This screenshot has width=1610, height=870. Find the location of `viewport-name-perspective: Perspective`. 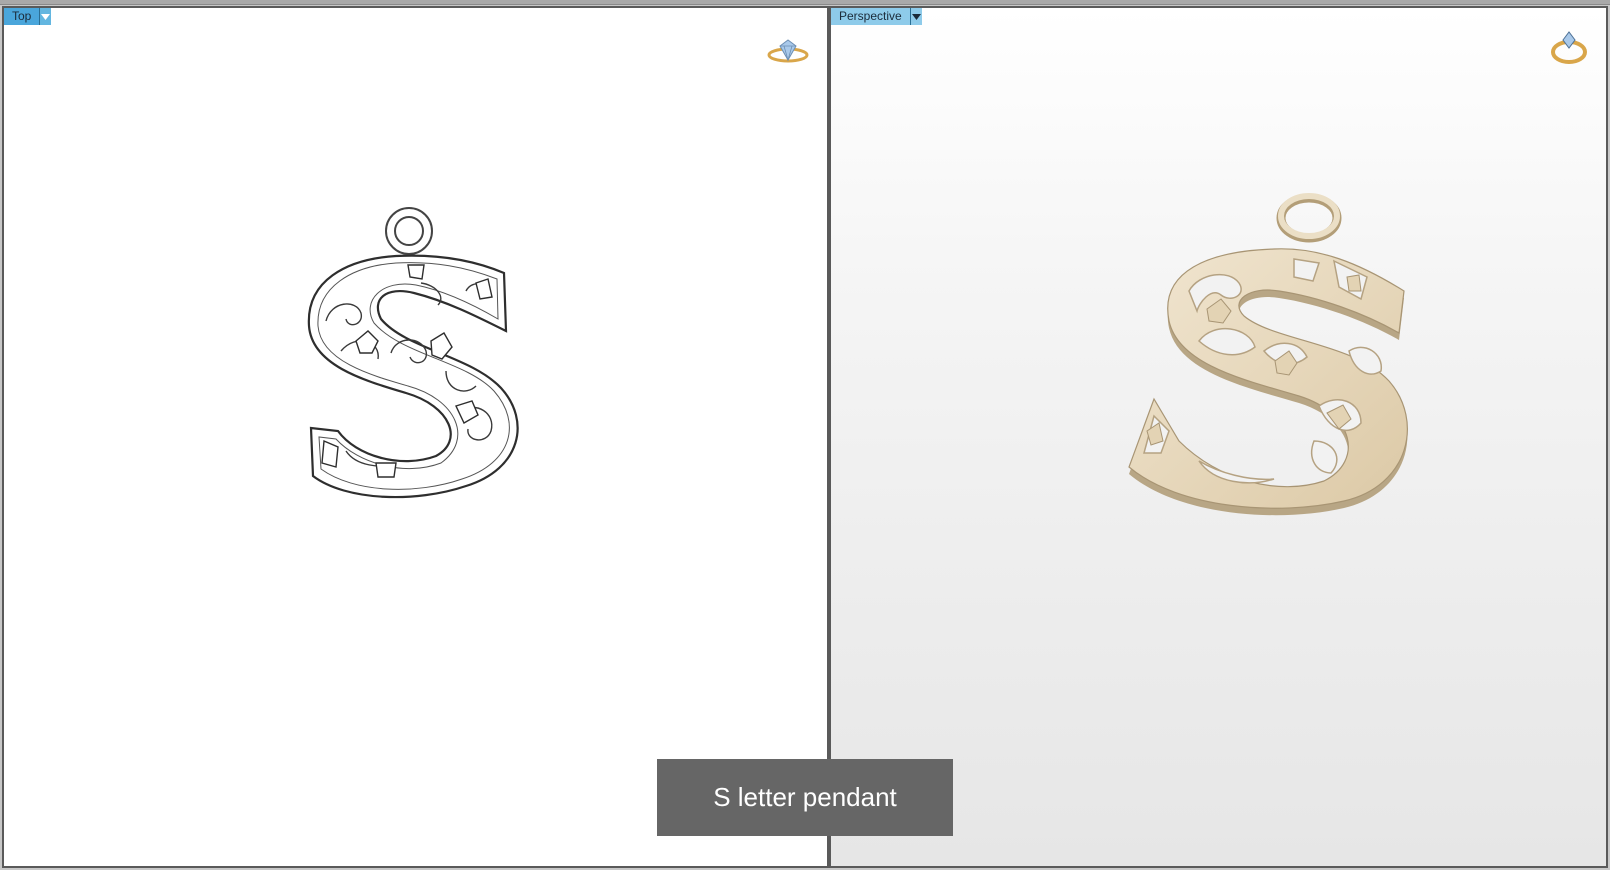

viewport-name-perspective: Perspective is located at coordinates (870, 16).